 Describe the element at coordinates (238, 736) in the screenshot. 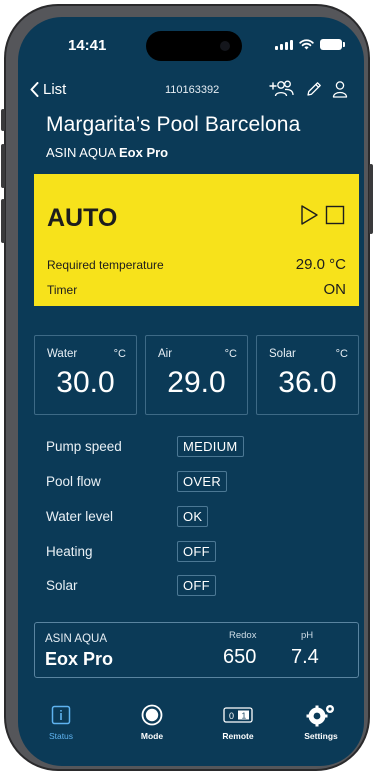

I see `tab-label: Remote` at that location.